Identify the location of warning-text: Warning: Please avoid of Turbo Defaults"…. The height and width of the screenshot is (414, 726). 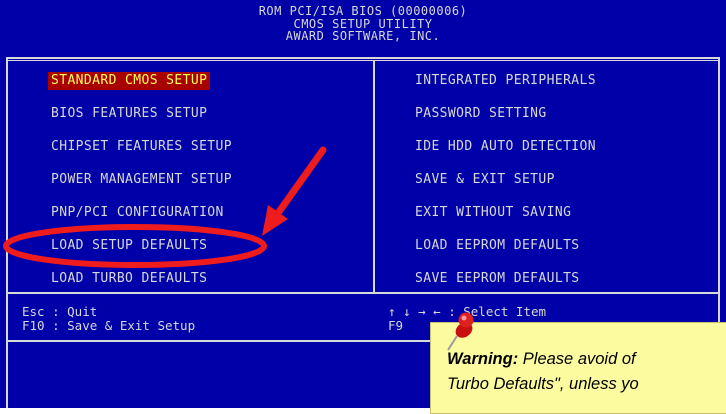
(586, 372).